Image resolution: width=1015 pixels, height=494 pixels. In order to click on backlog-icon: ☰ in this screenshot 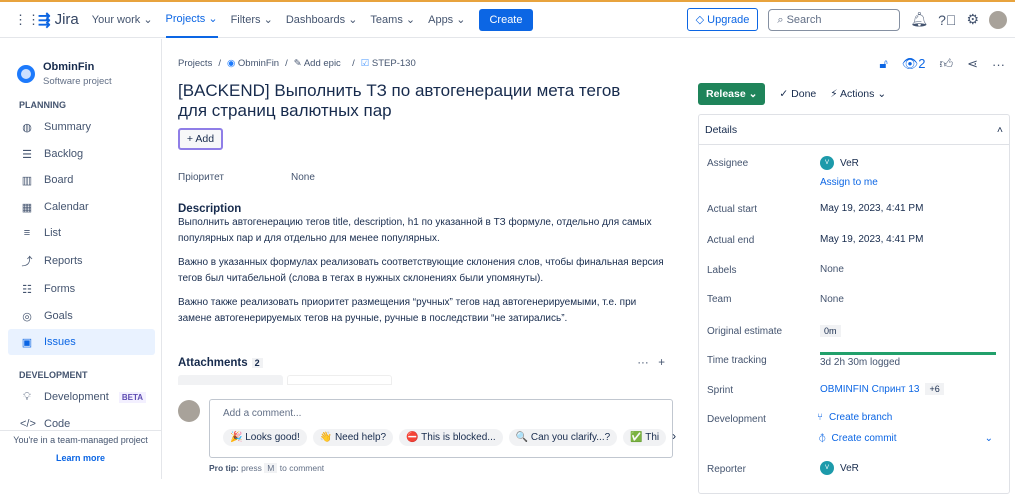, I will do `click(27, 154)`.